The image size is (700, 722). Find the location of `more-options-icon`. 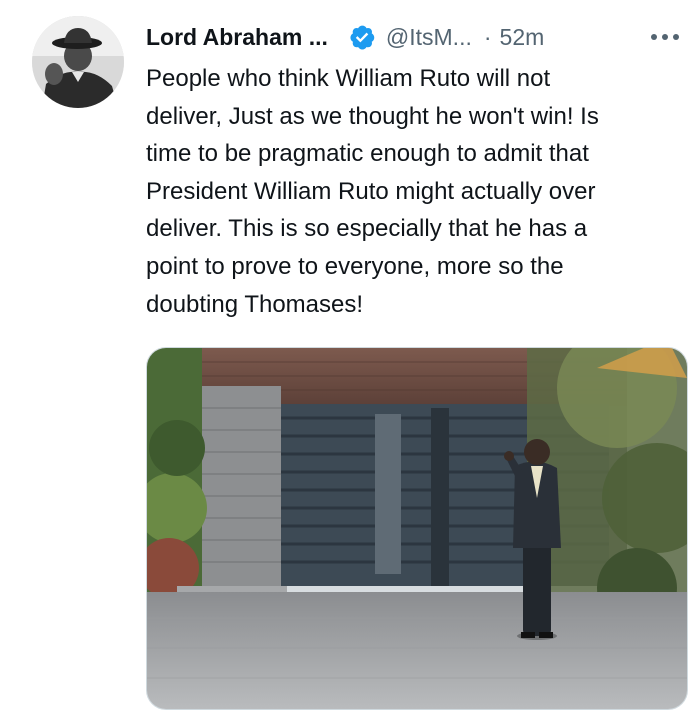

more-options-icon is located at coordinates (665, 37).